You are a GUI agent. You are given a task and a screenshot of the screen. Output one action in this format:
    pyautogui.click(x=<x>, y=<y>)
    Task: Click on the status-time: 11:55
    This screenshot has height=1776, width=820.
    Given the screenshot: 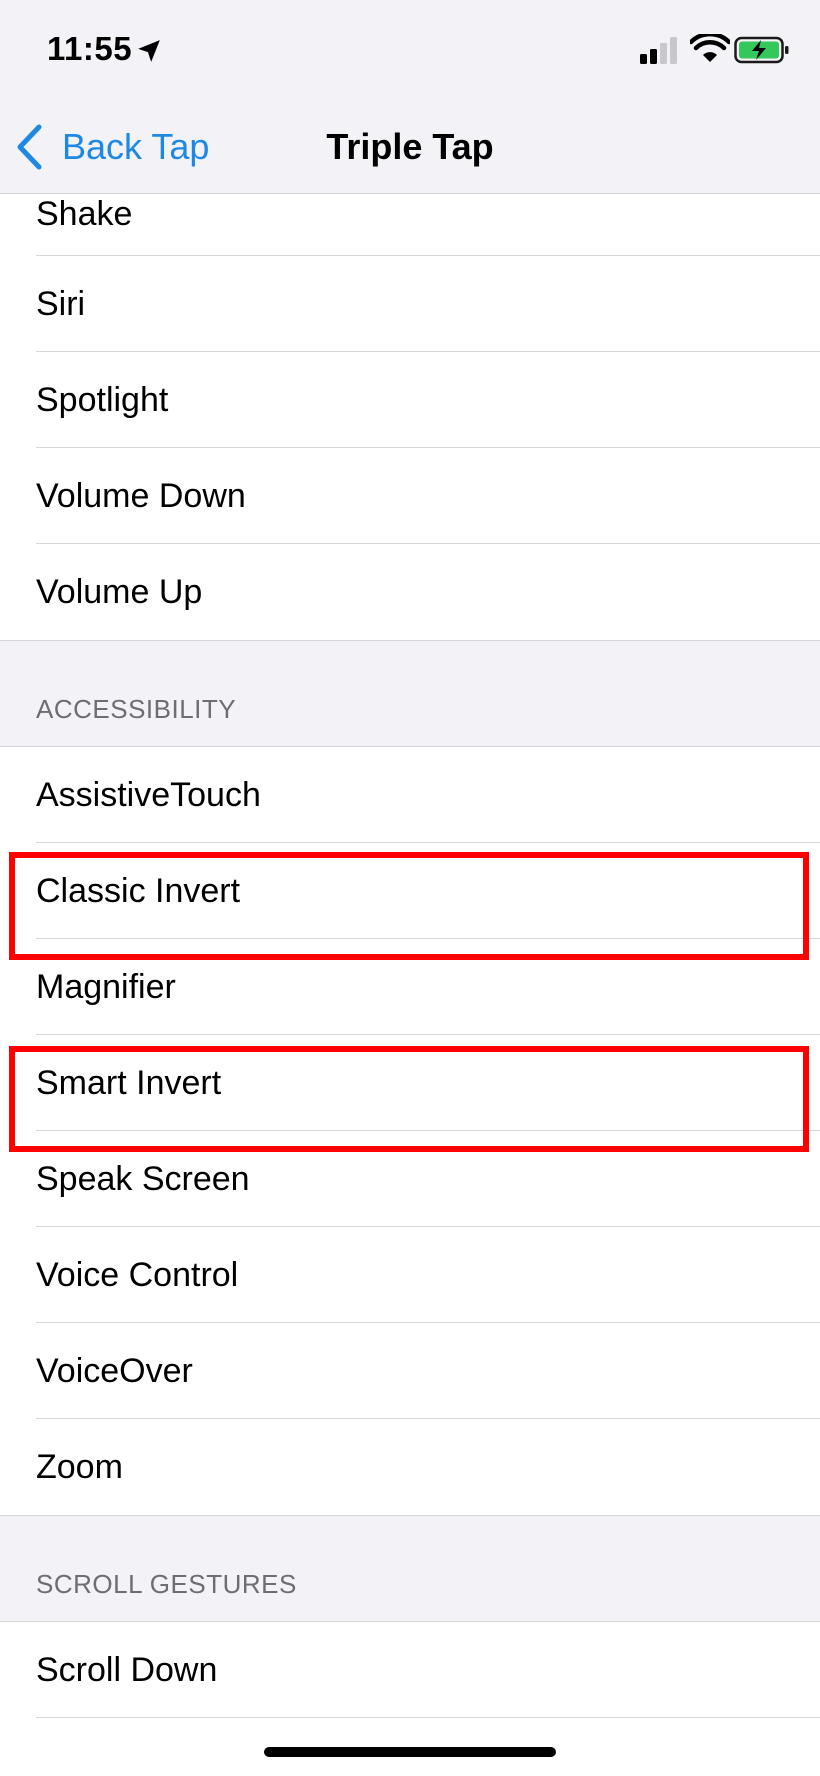 What is the action you would take?
    pyautogui.click(x=90, y=48)
    